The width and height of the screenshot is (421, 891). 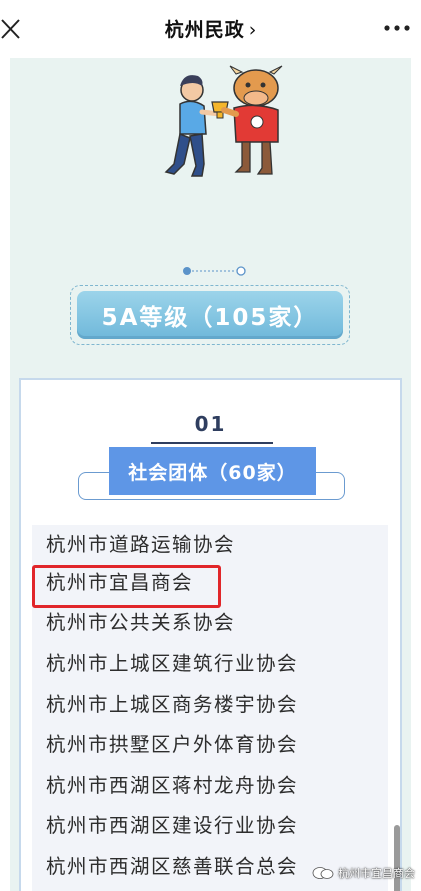 I want to click on progress-stepper, so click(x=214, y=271).